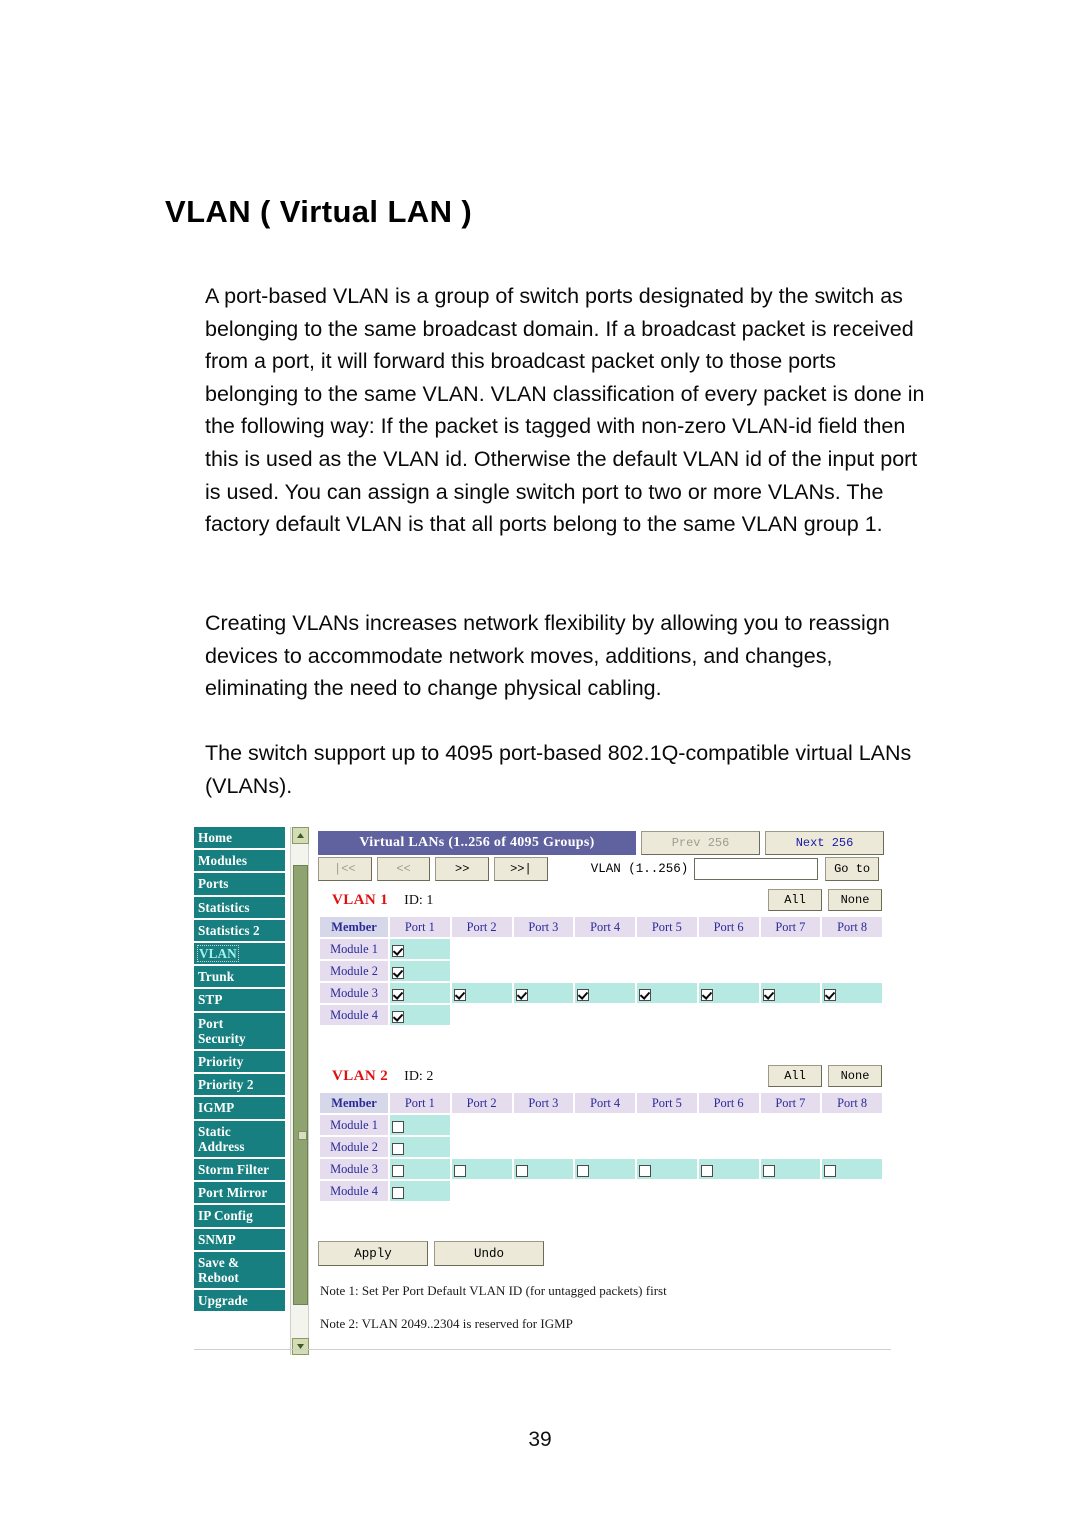  What do you see at coordinates (239, 885) in the screenshot?
I see `sidebar-item-ports: Ports` at bounding box center [239, 885].